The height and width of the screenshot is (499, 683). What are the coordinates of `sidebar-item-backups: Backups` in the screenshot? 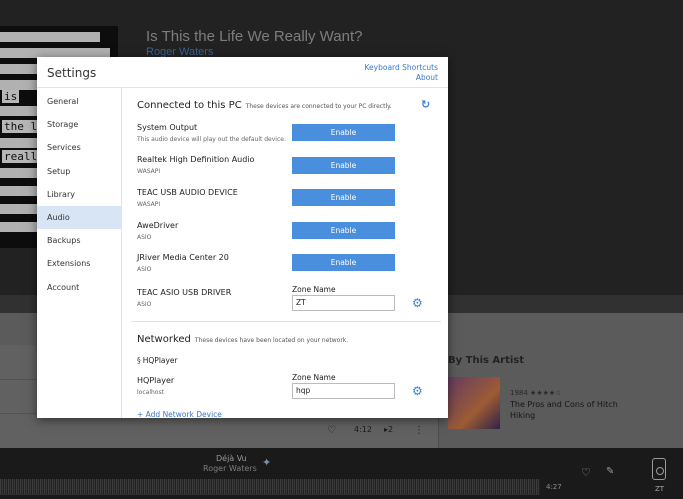 It's located at (79, 240).